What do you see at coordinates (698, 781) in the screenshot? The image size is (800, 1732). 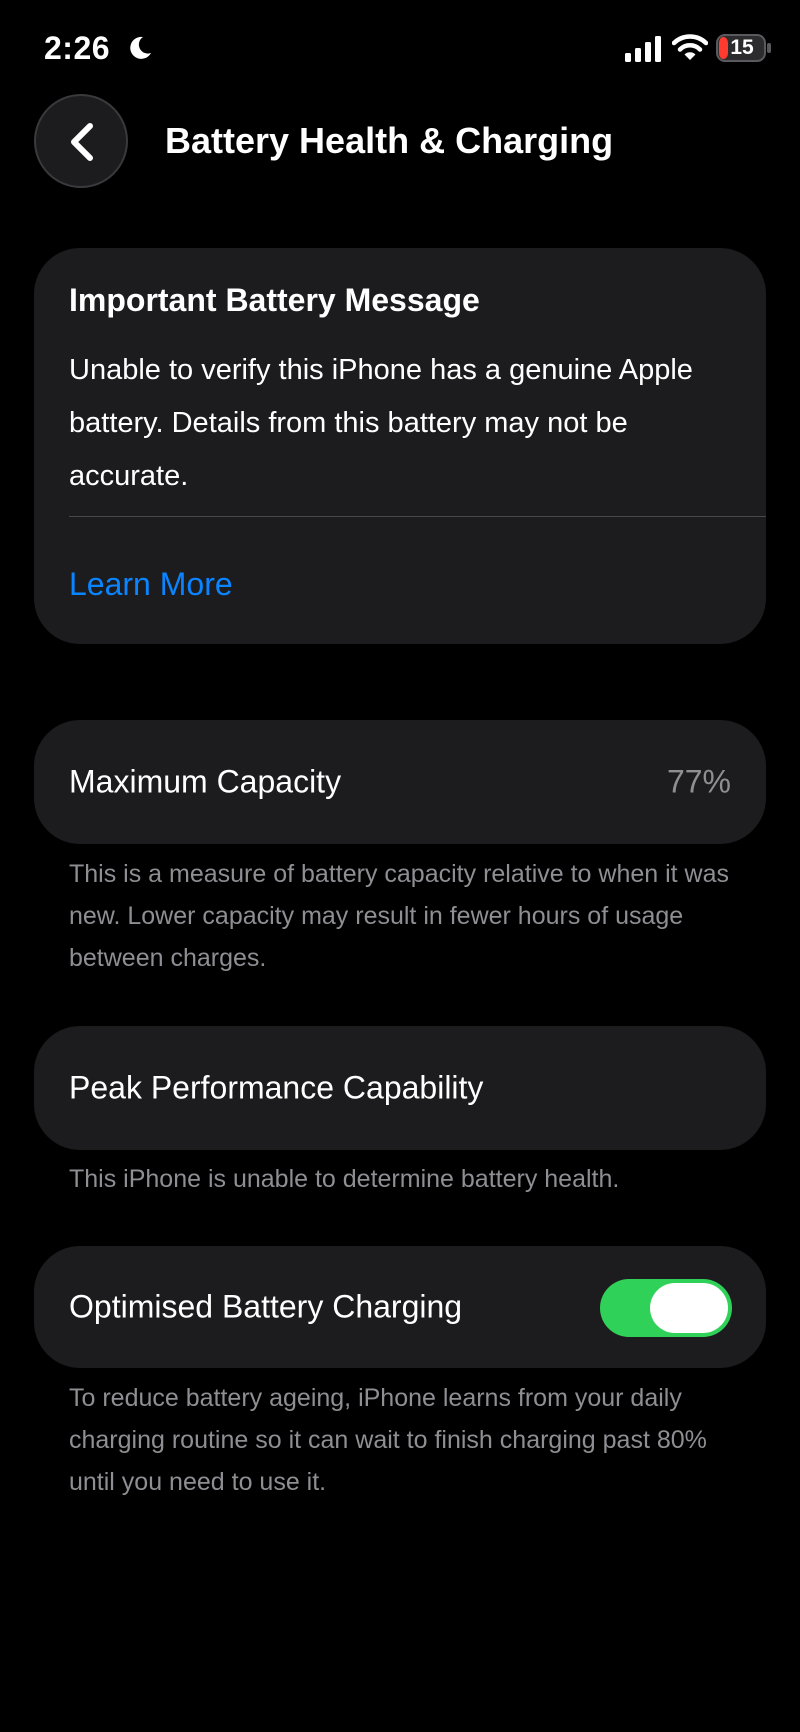 I see `maximum-capacity-value: 77%` at bounding box center [698, 781].